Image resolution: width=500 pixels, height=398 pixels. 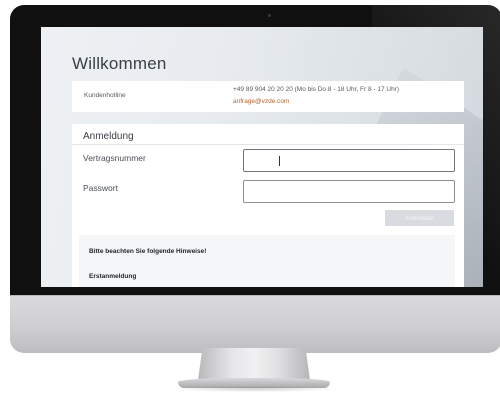 What do you see at coordinates (255, 324) in the screenshot?
I see `monitor-chin` at bounding box center [255, 324].